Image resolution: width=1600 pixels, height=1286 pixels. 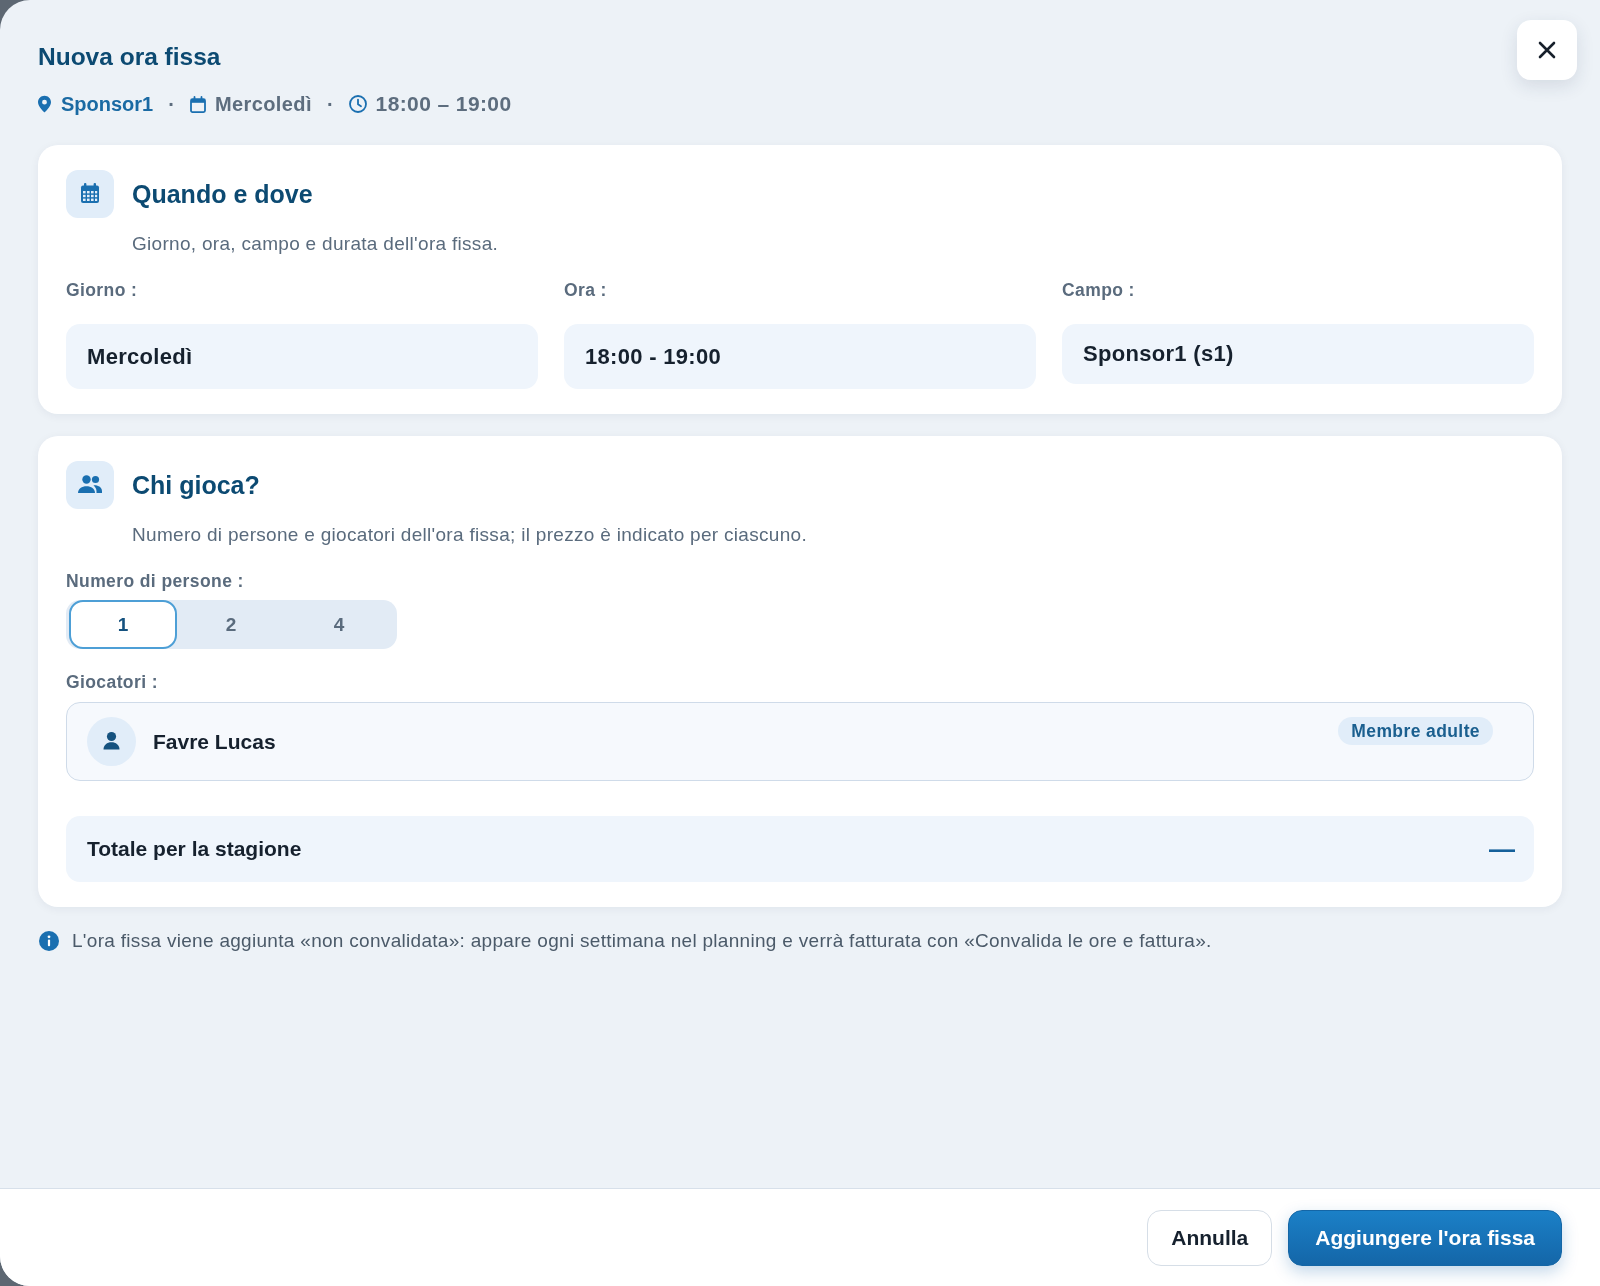 What do you see at coordinates (585, 290) in the screenshot?
I see `field-label: Ora :` at bounding box center [585, 290].